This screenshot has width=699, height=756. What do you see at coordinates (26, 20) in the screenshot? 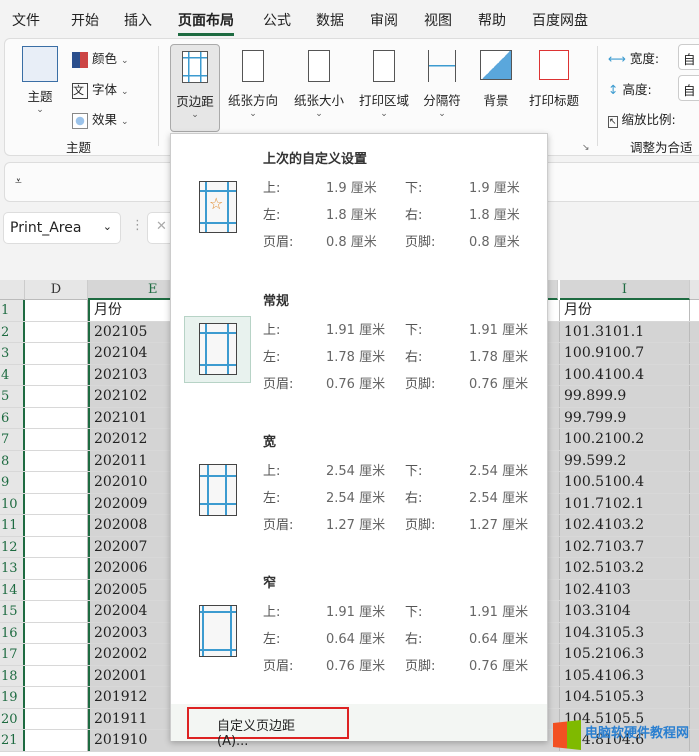
I see `tab-file: 文件` at bounding box center [26, 20].